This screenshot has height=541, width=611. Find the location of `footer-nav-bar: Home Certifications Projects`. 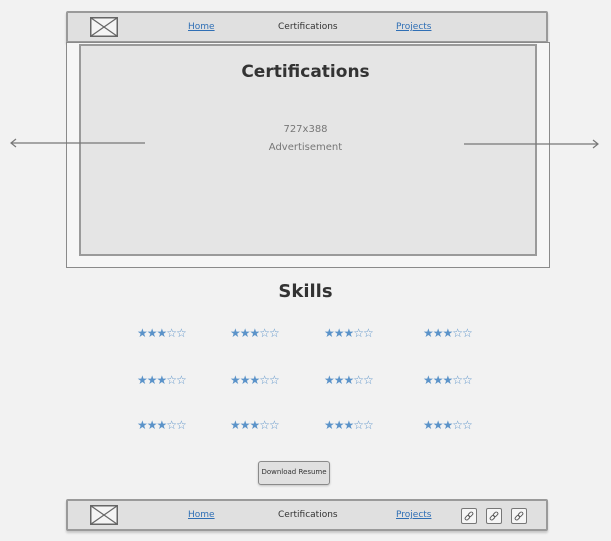

footer-nav-bar: Home Certifications Projects is located at coordinates (307, 515).